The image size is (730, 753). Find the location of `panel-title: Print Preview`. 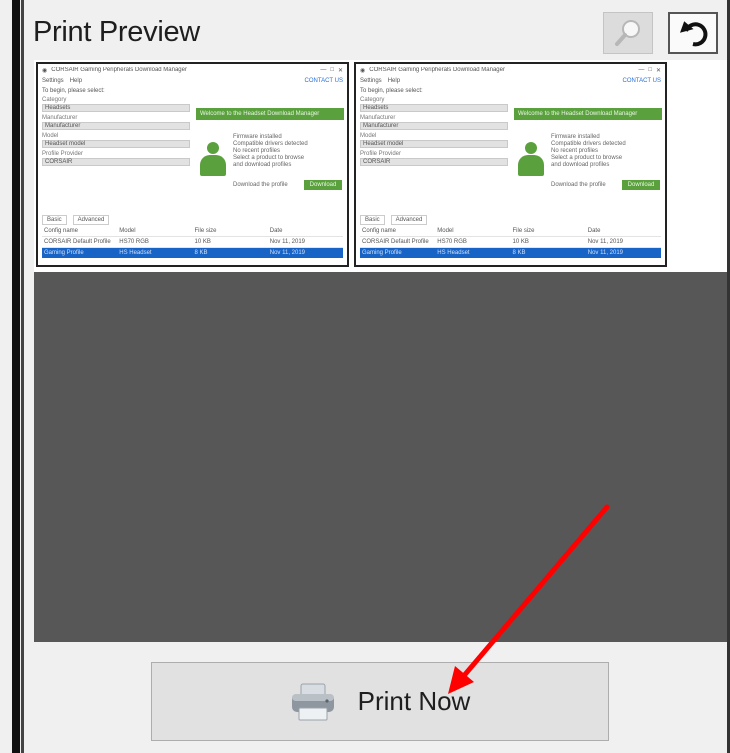

panel-title: Print Preview is located at coordinates (116, 32).